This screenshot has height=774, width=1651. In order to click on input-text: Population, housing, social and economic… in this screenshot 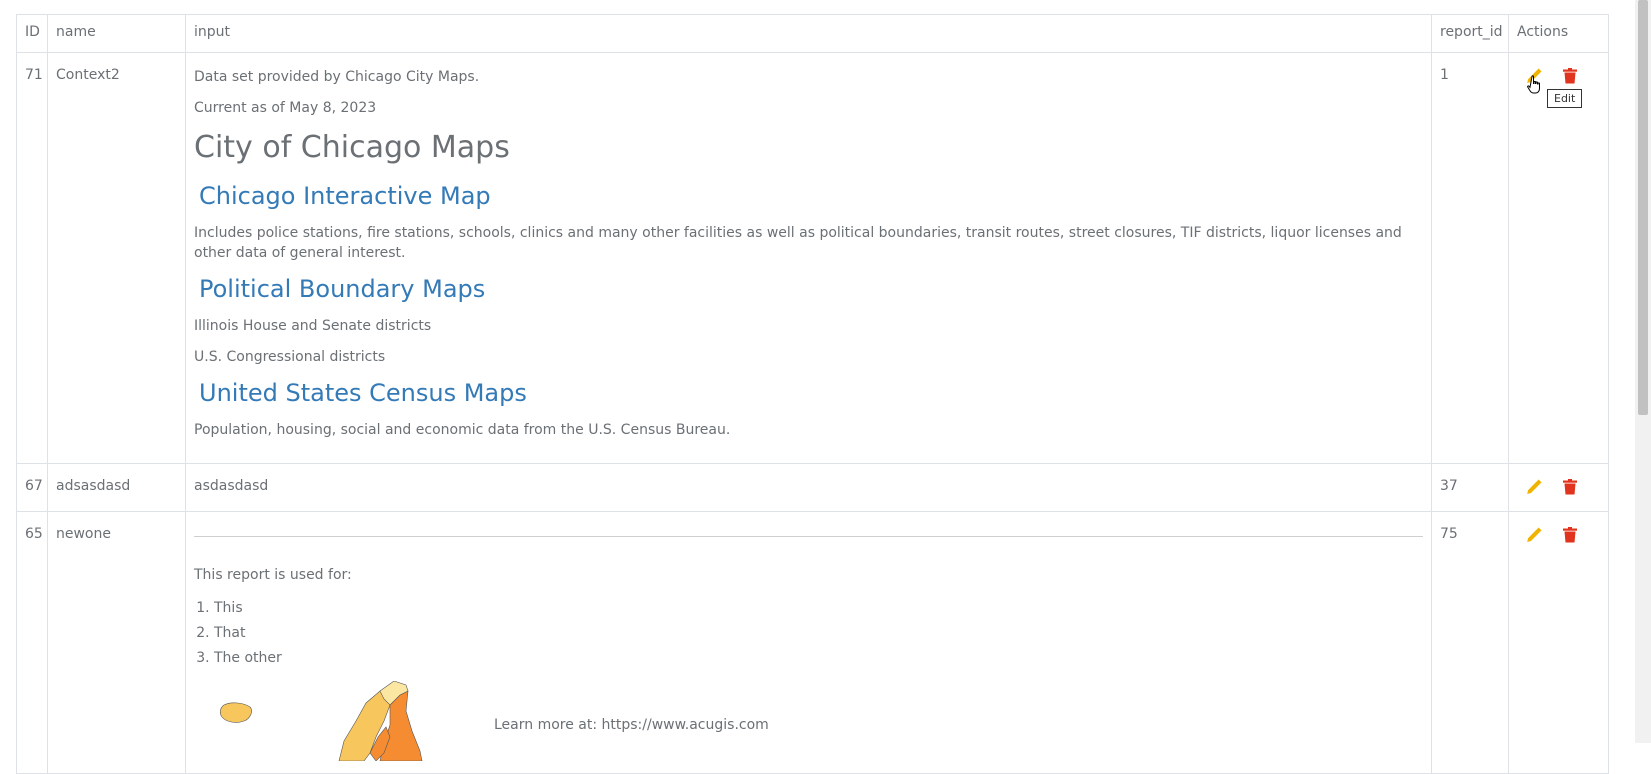, I will do `click(462, 430)`.